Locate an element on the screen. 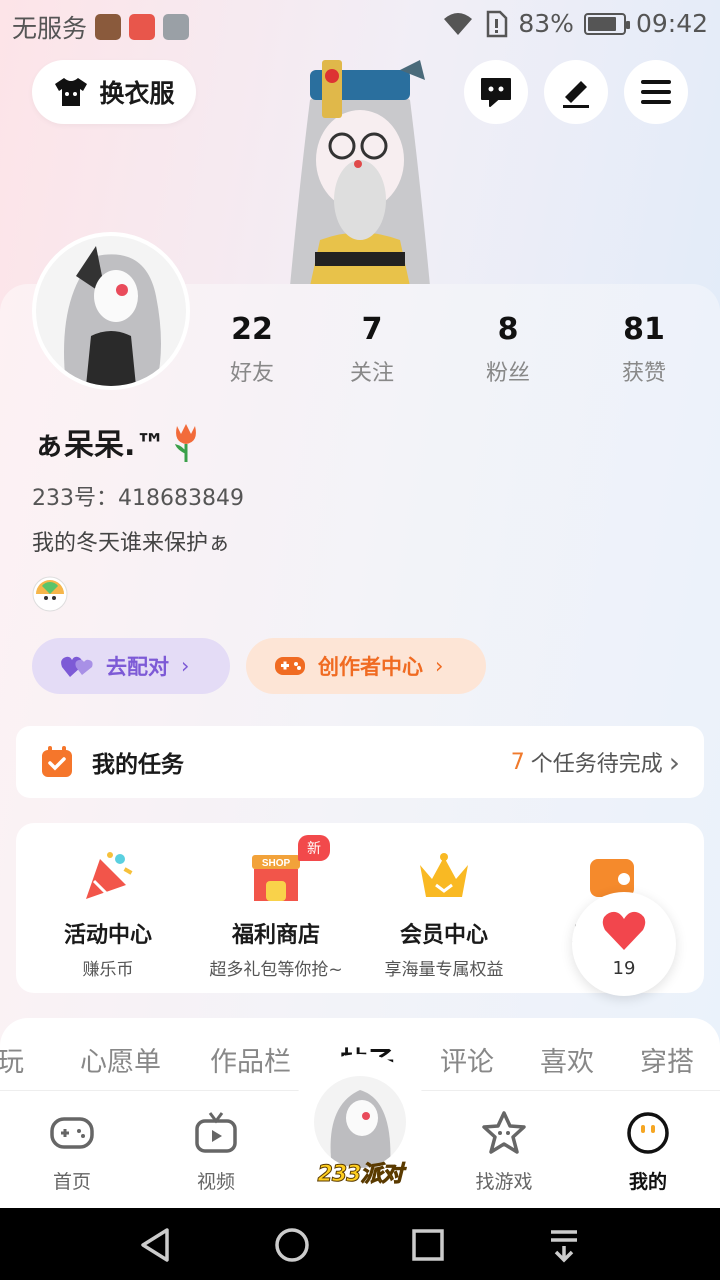 Image resolution: width=720 pixels, height=1280 pixels. shop-sign-text: SHOP is located at coordinates (276, 863).